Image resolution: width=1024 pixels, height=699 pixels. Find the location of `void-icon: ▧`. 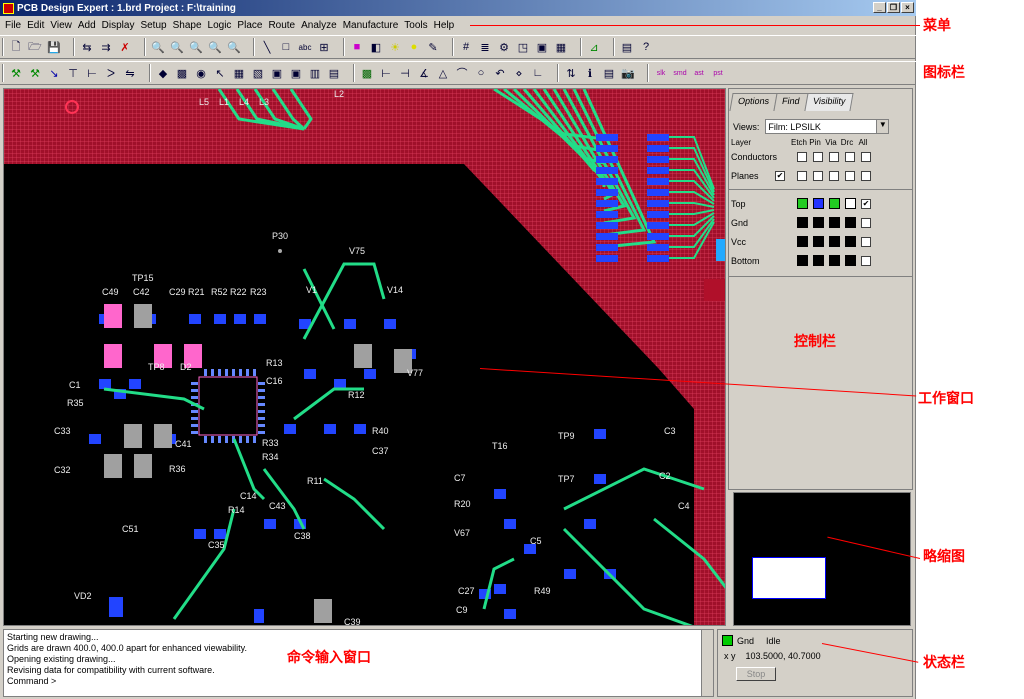

void-icon: ▧ is located at coordinates (258, 73).